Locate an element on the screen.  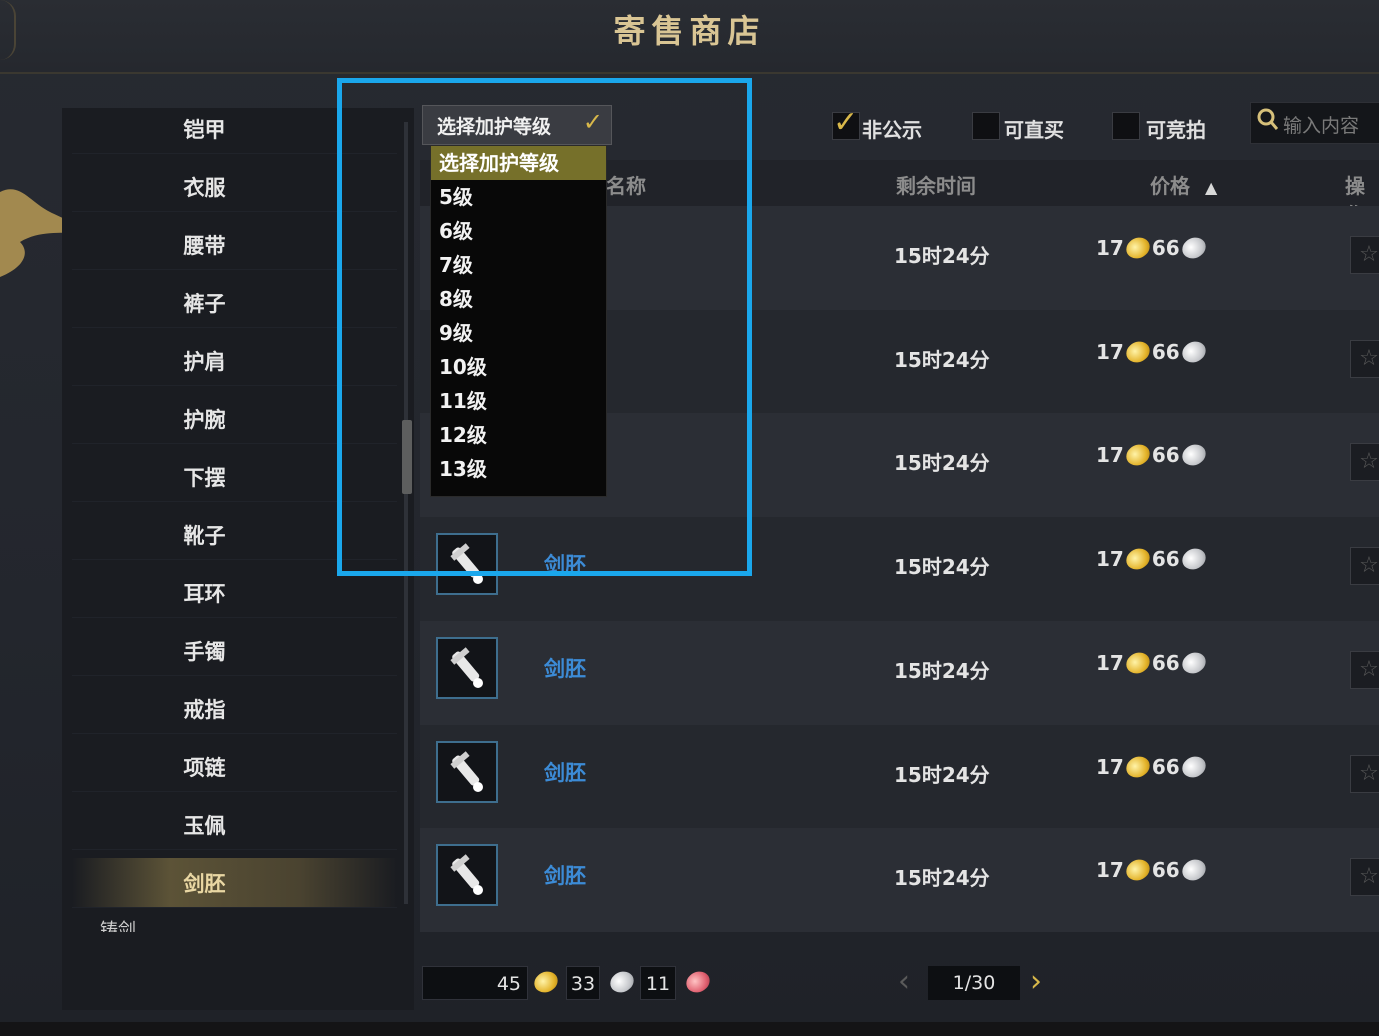
prev-page-button: ‹ is located at coordinates (904, 981).